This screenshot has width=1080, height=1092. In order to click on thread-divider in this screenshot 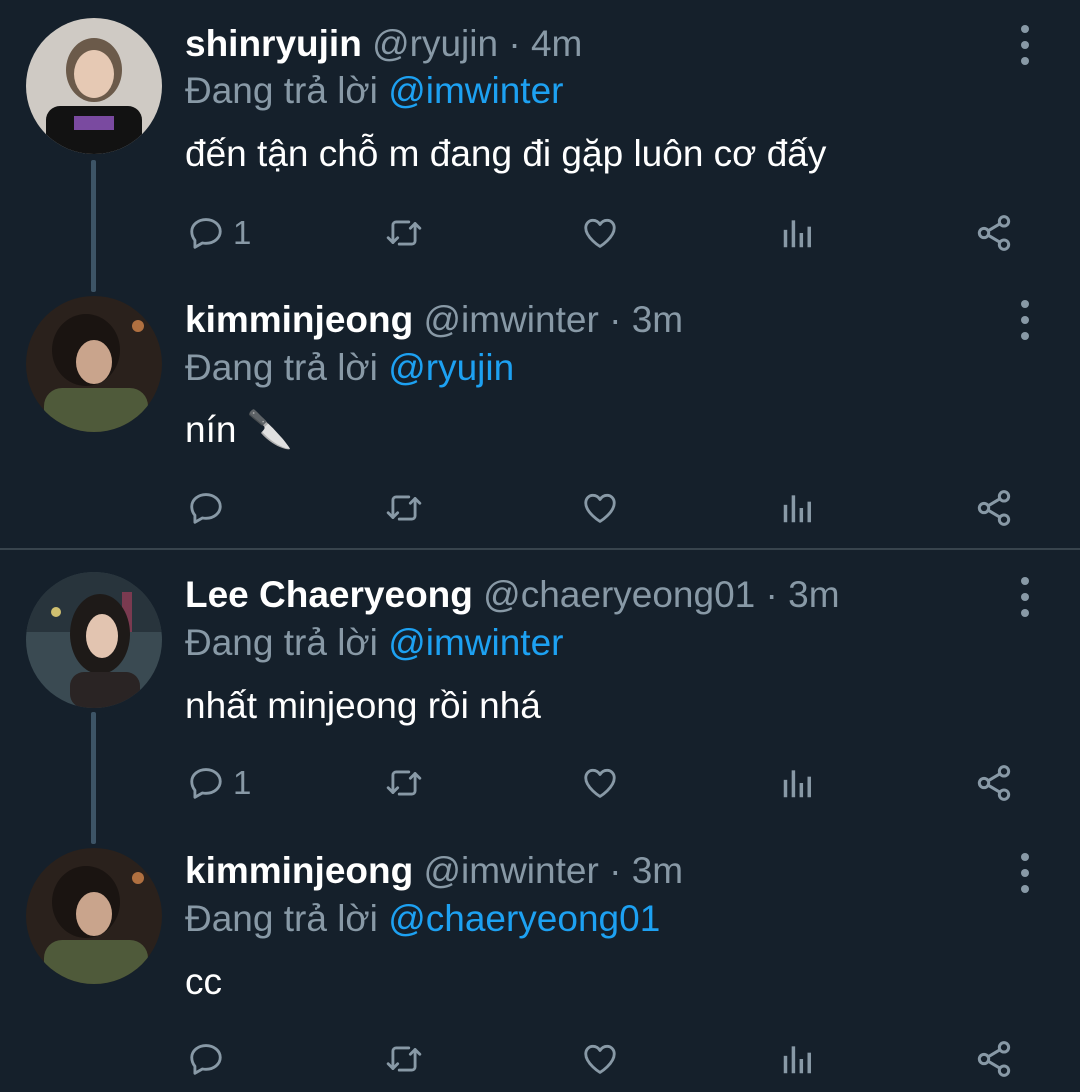, I will do `click(540, 549)`.